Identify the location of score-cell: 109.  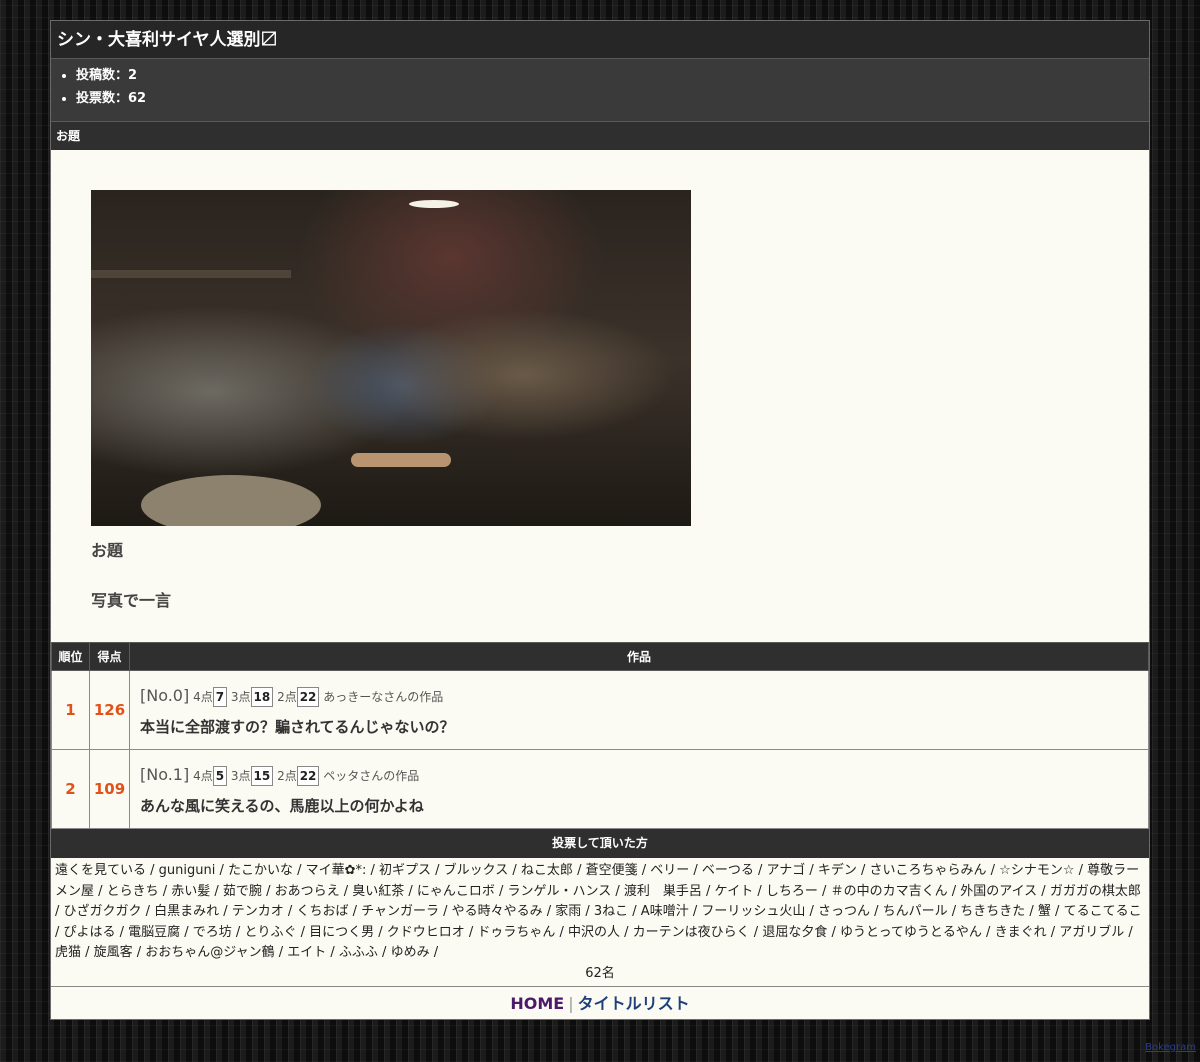
(109, 789).